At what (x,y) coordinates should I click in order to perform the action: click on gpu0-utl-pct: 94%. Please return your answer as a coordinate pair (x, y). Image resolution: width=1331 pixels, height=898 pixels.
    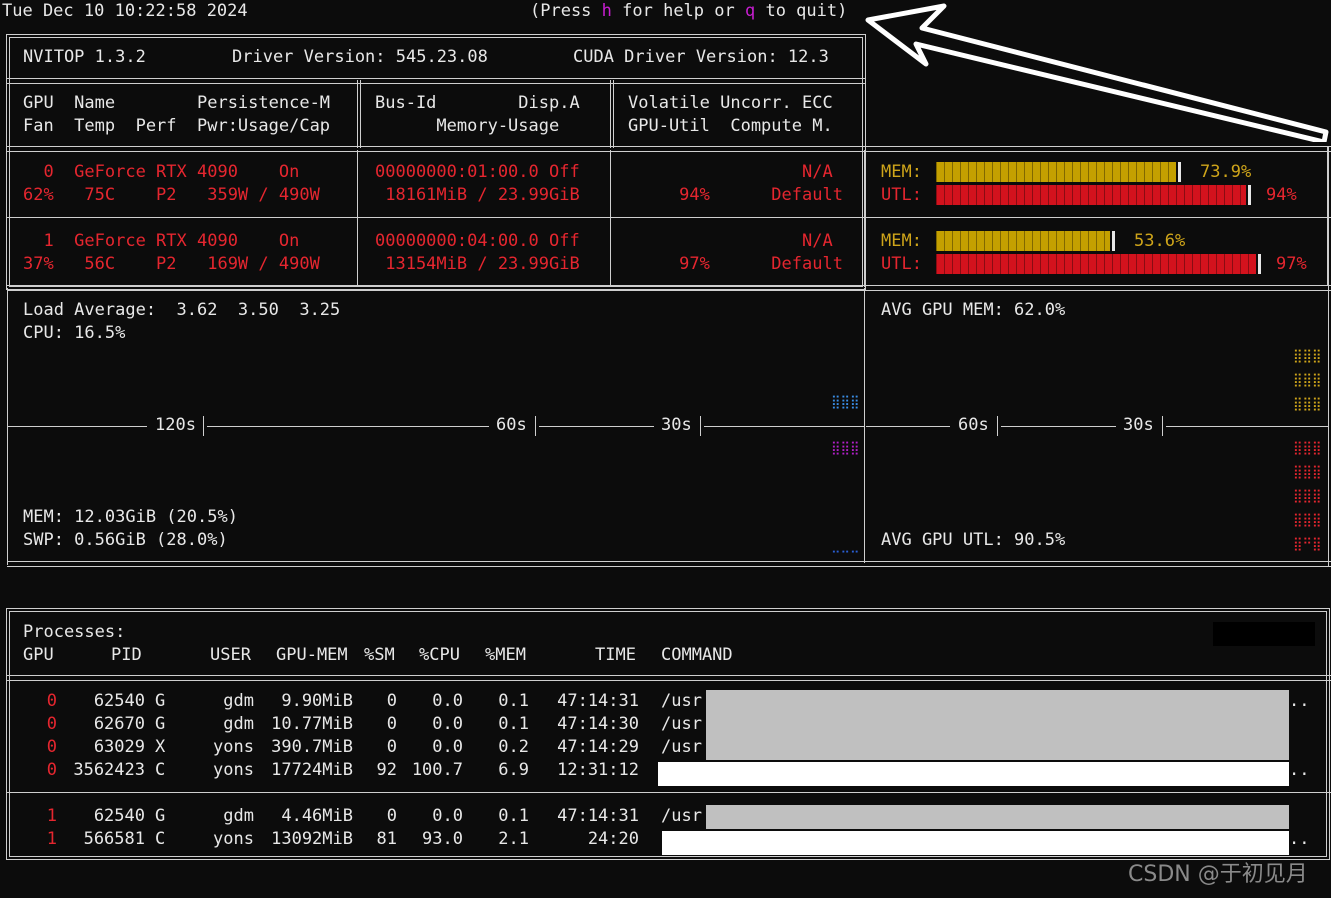
    Looking at the image, I should click on (1281, 195).